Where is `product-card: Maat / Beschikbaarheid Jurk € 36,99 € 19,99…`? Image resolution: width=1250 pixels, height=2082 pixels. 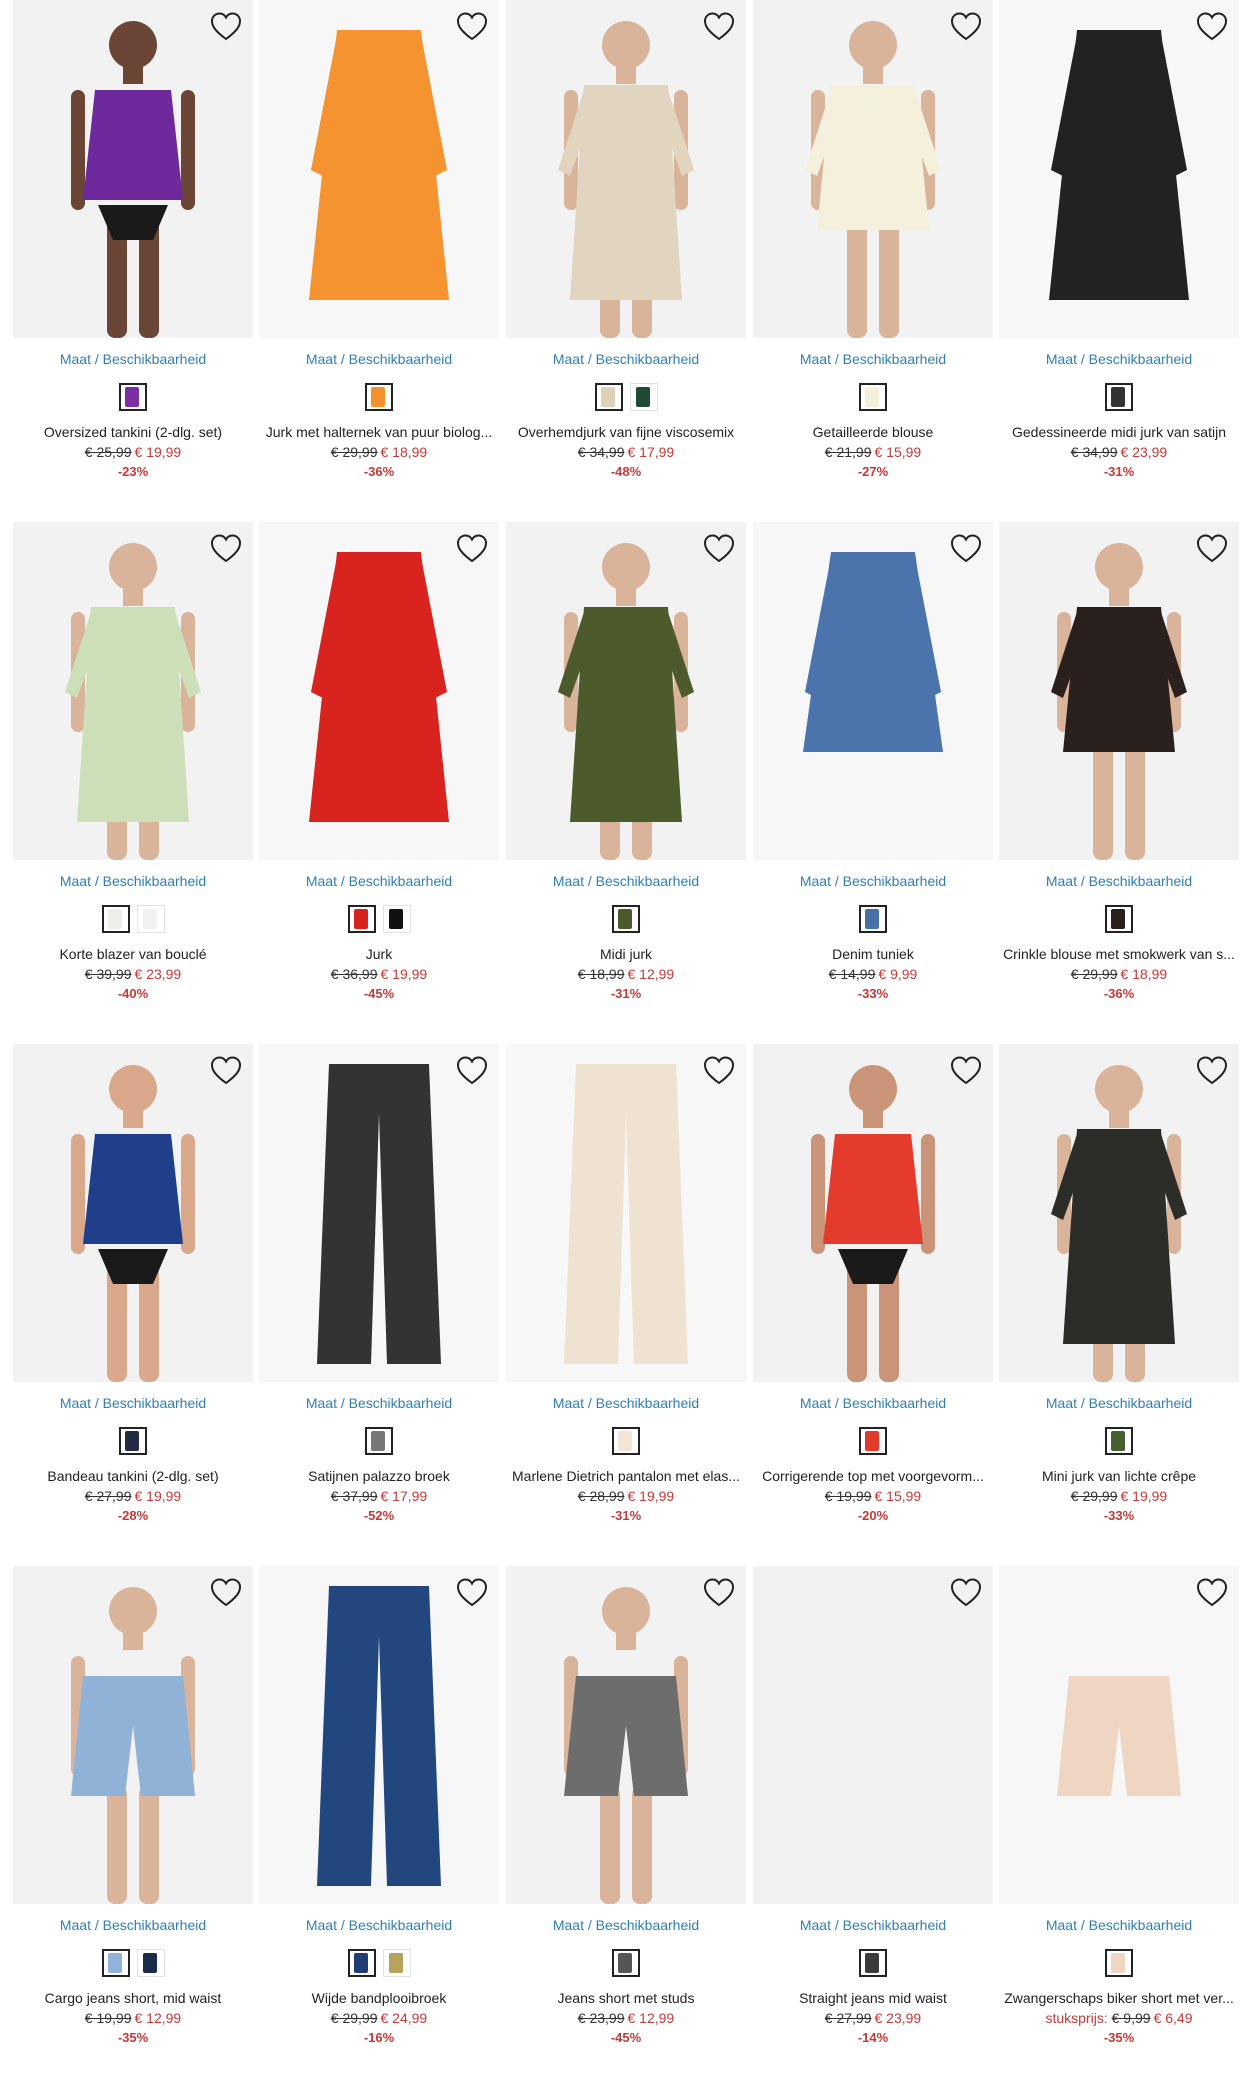
product-card: Maat / Beschikbaarheid Jurk € 36,99 € 19,99… is located at coordinates (379, 772).